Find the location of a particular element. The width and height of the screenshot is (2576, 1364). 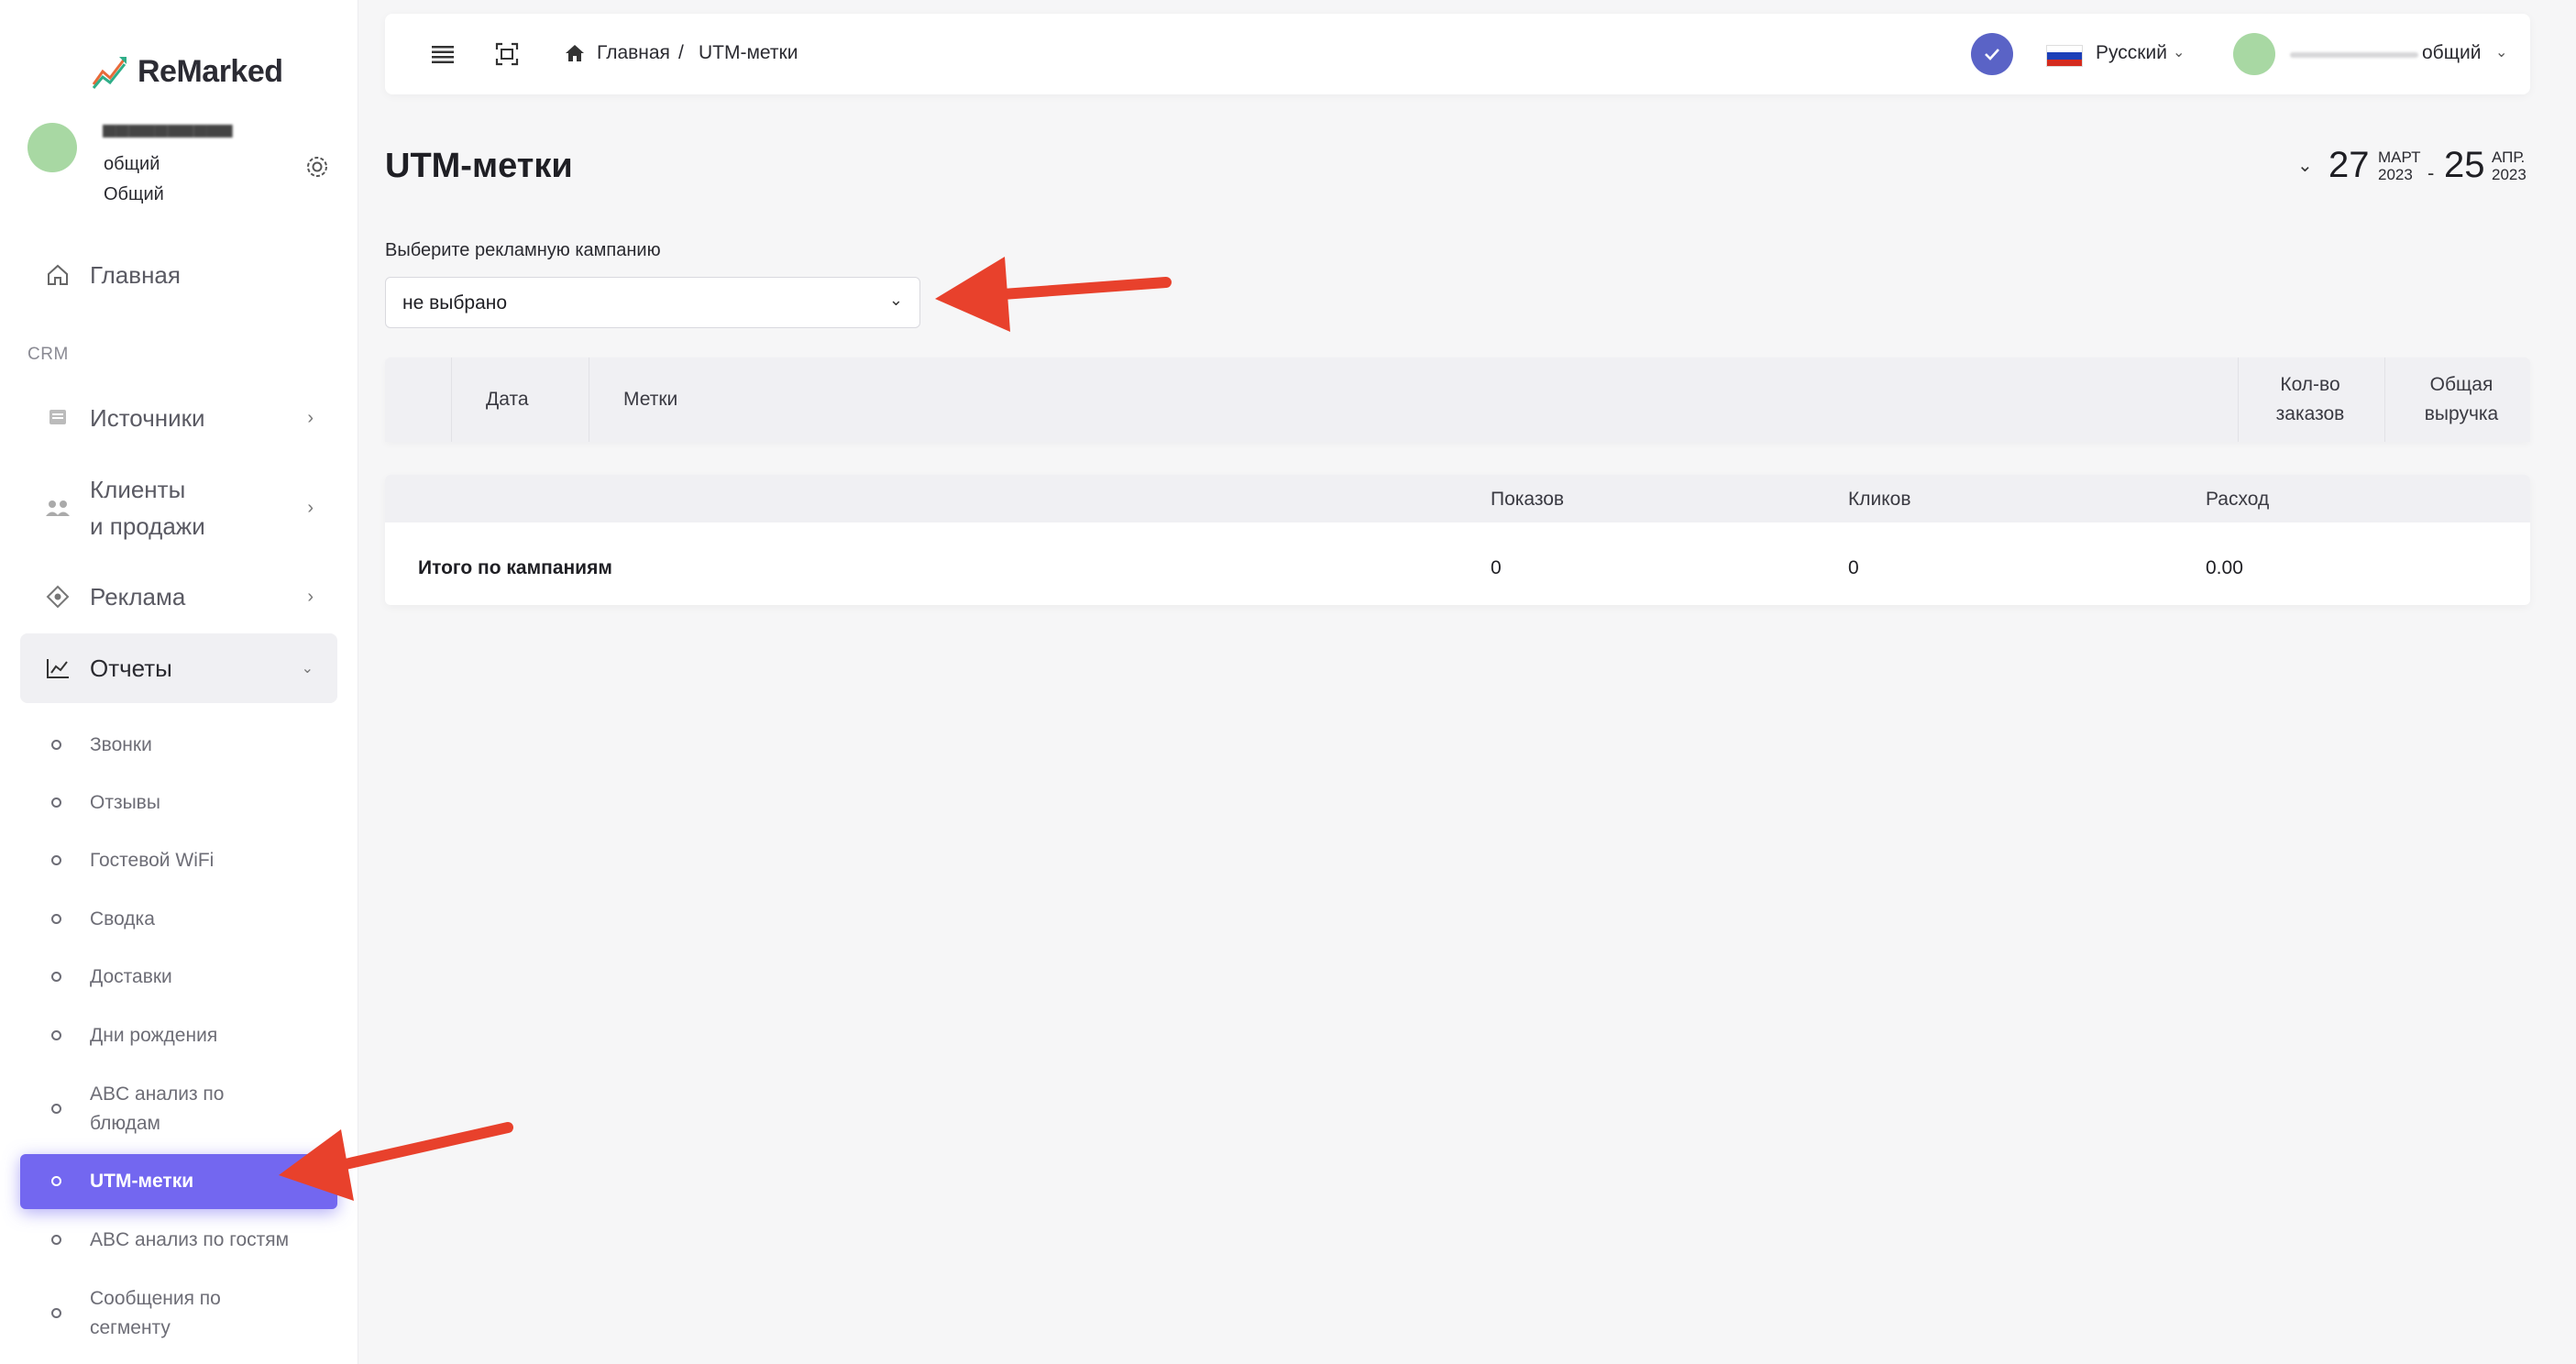

nav-sub-label: UTM-метки is located at coordinates (142, 1181).